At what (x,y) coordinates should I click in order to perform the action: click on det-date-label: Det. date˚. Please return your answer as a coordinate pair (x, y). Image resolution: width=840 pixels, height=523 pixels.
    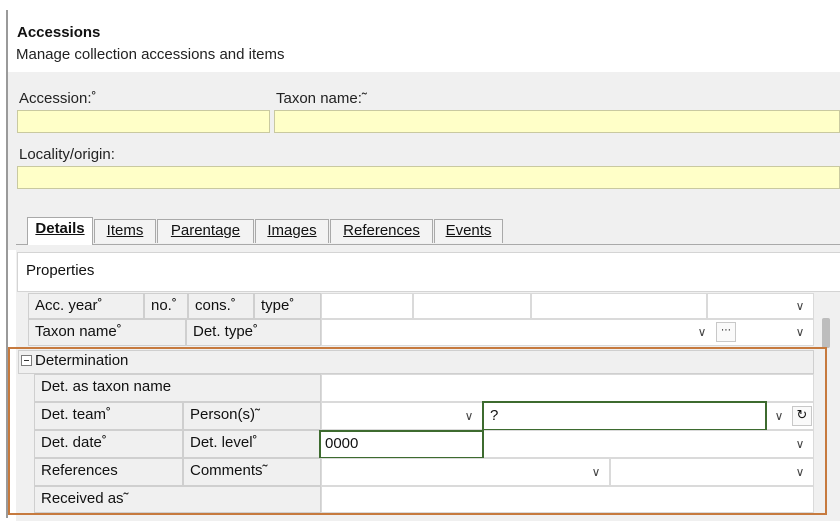
    Looking at the image, I should click on (108, 444).